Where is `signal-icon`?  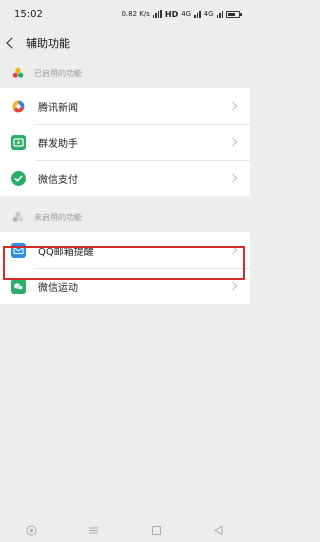 signal-icon is located at coordinates (157, 14).